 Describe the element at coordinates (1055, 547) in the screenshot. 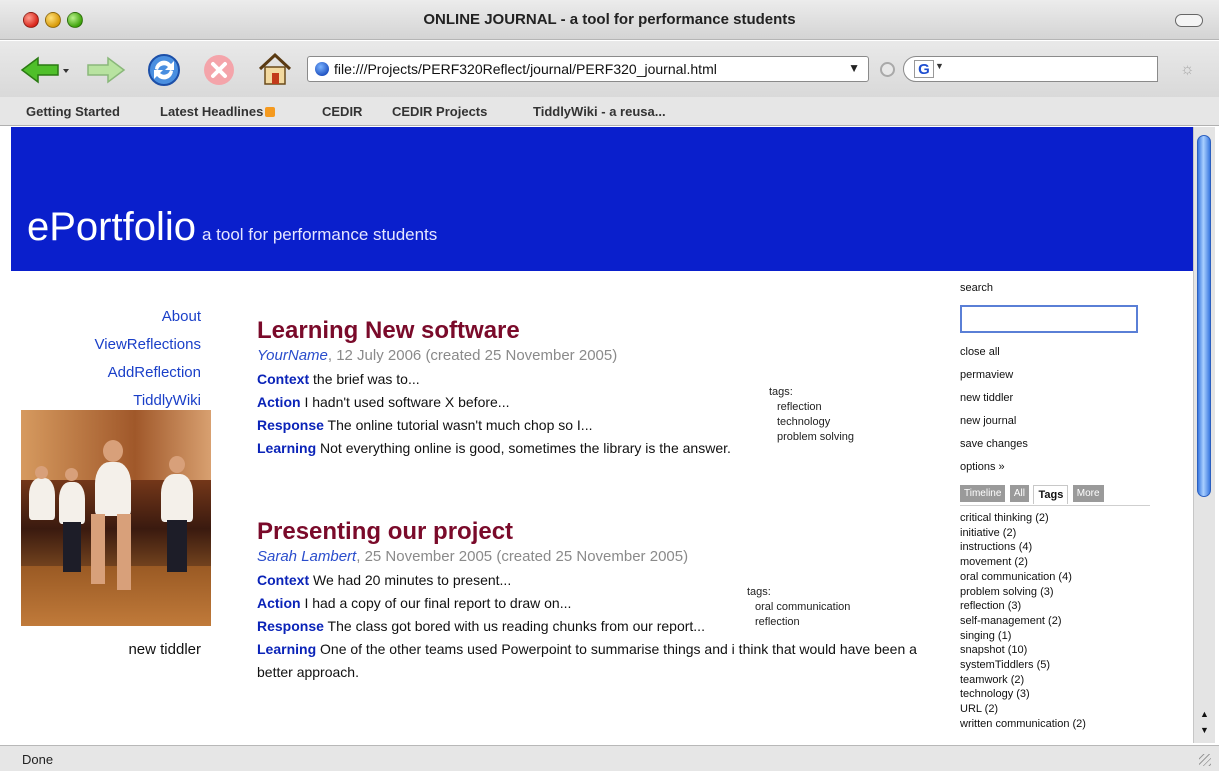

I see `tag-list-item: instructions (4)` at that location.